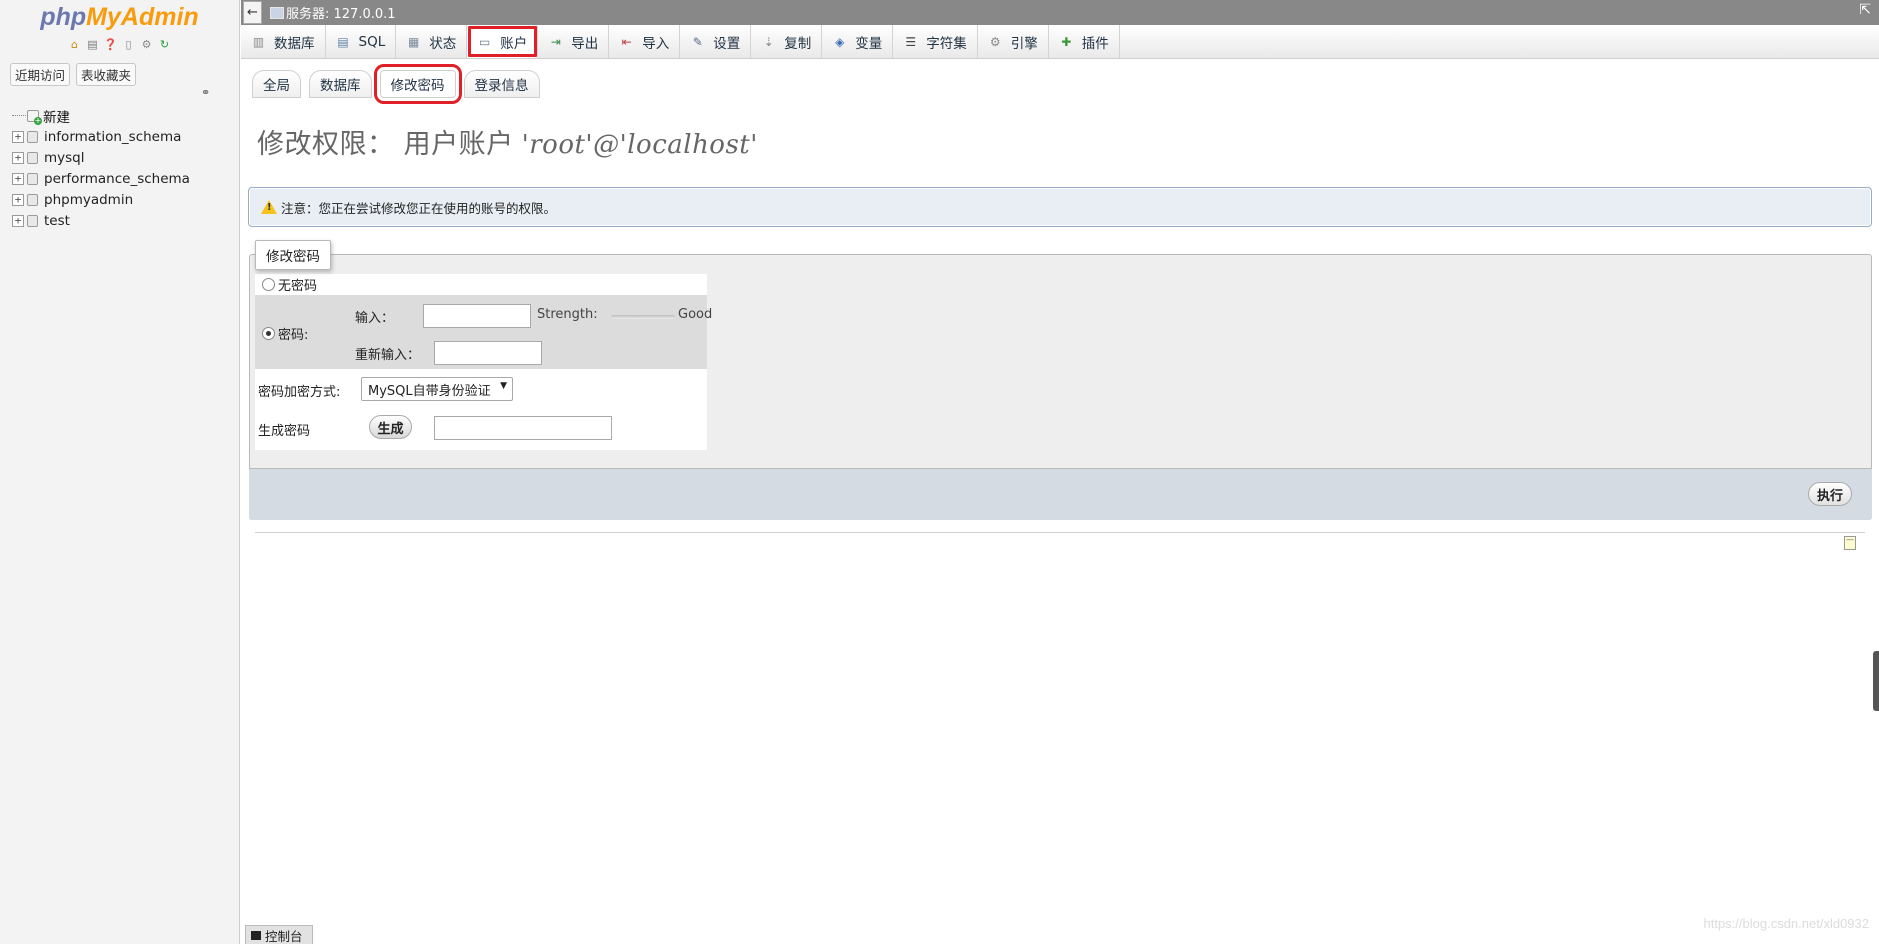 The height and width of the screenshot is (944, 1879). Describe the element at coordinates (481, 284) in the screenshot. I see `no-password-row: 无密码` at that location.